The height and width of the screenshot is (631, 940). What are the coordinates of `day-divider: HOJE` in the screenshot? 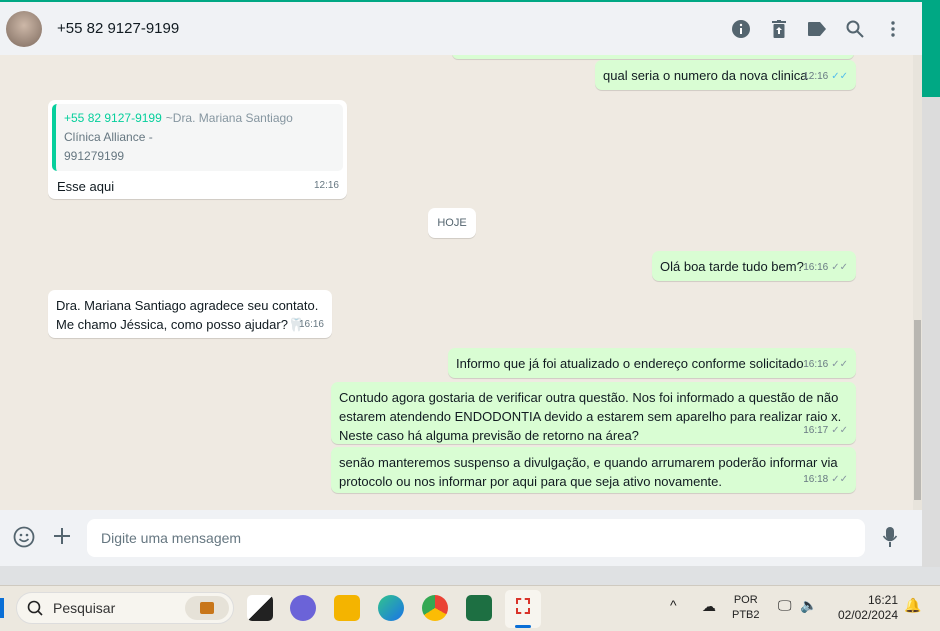 It's located at (452, 223).